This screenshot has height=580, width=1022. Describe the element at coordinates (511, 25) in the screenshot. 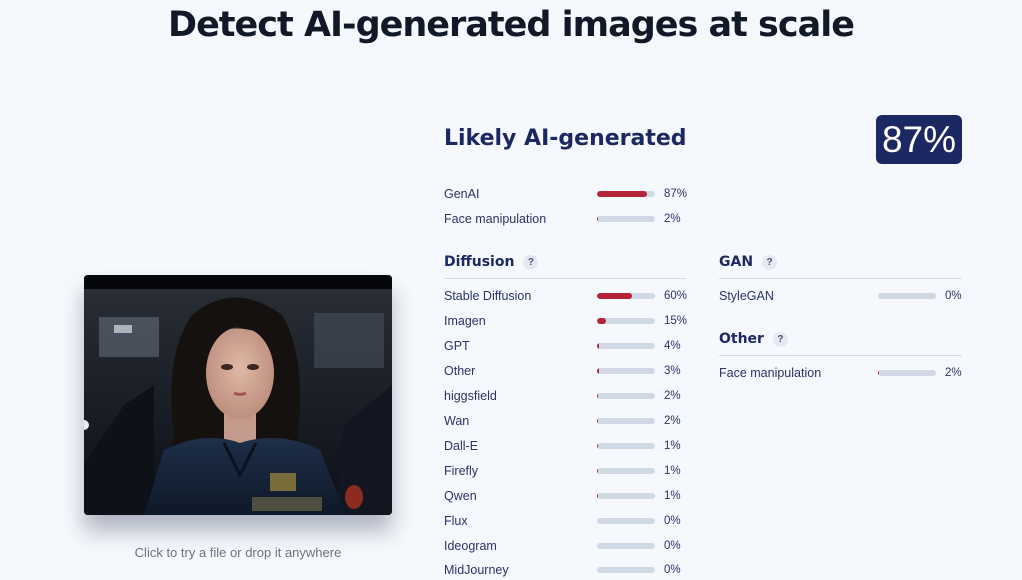

I see `page-title: Detect AI-generated images at scale` at that location.